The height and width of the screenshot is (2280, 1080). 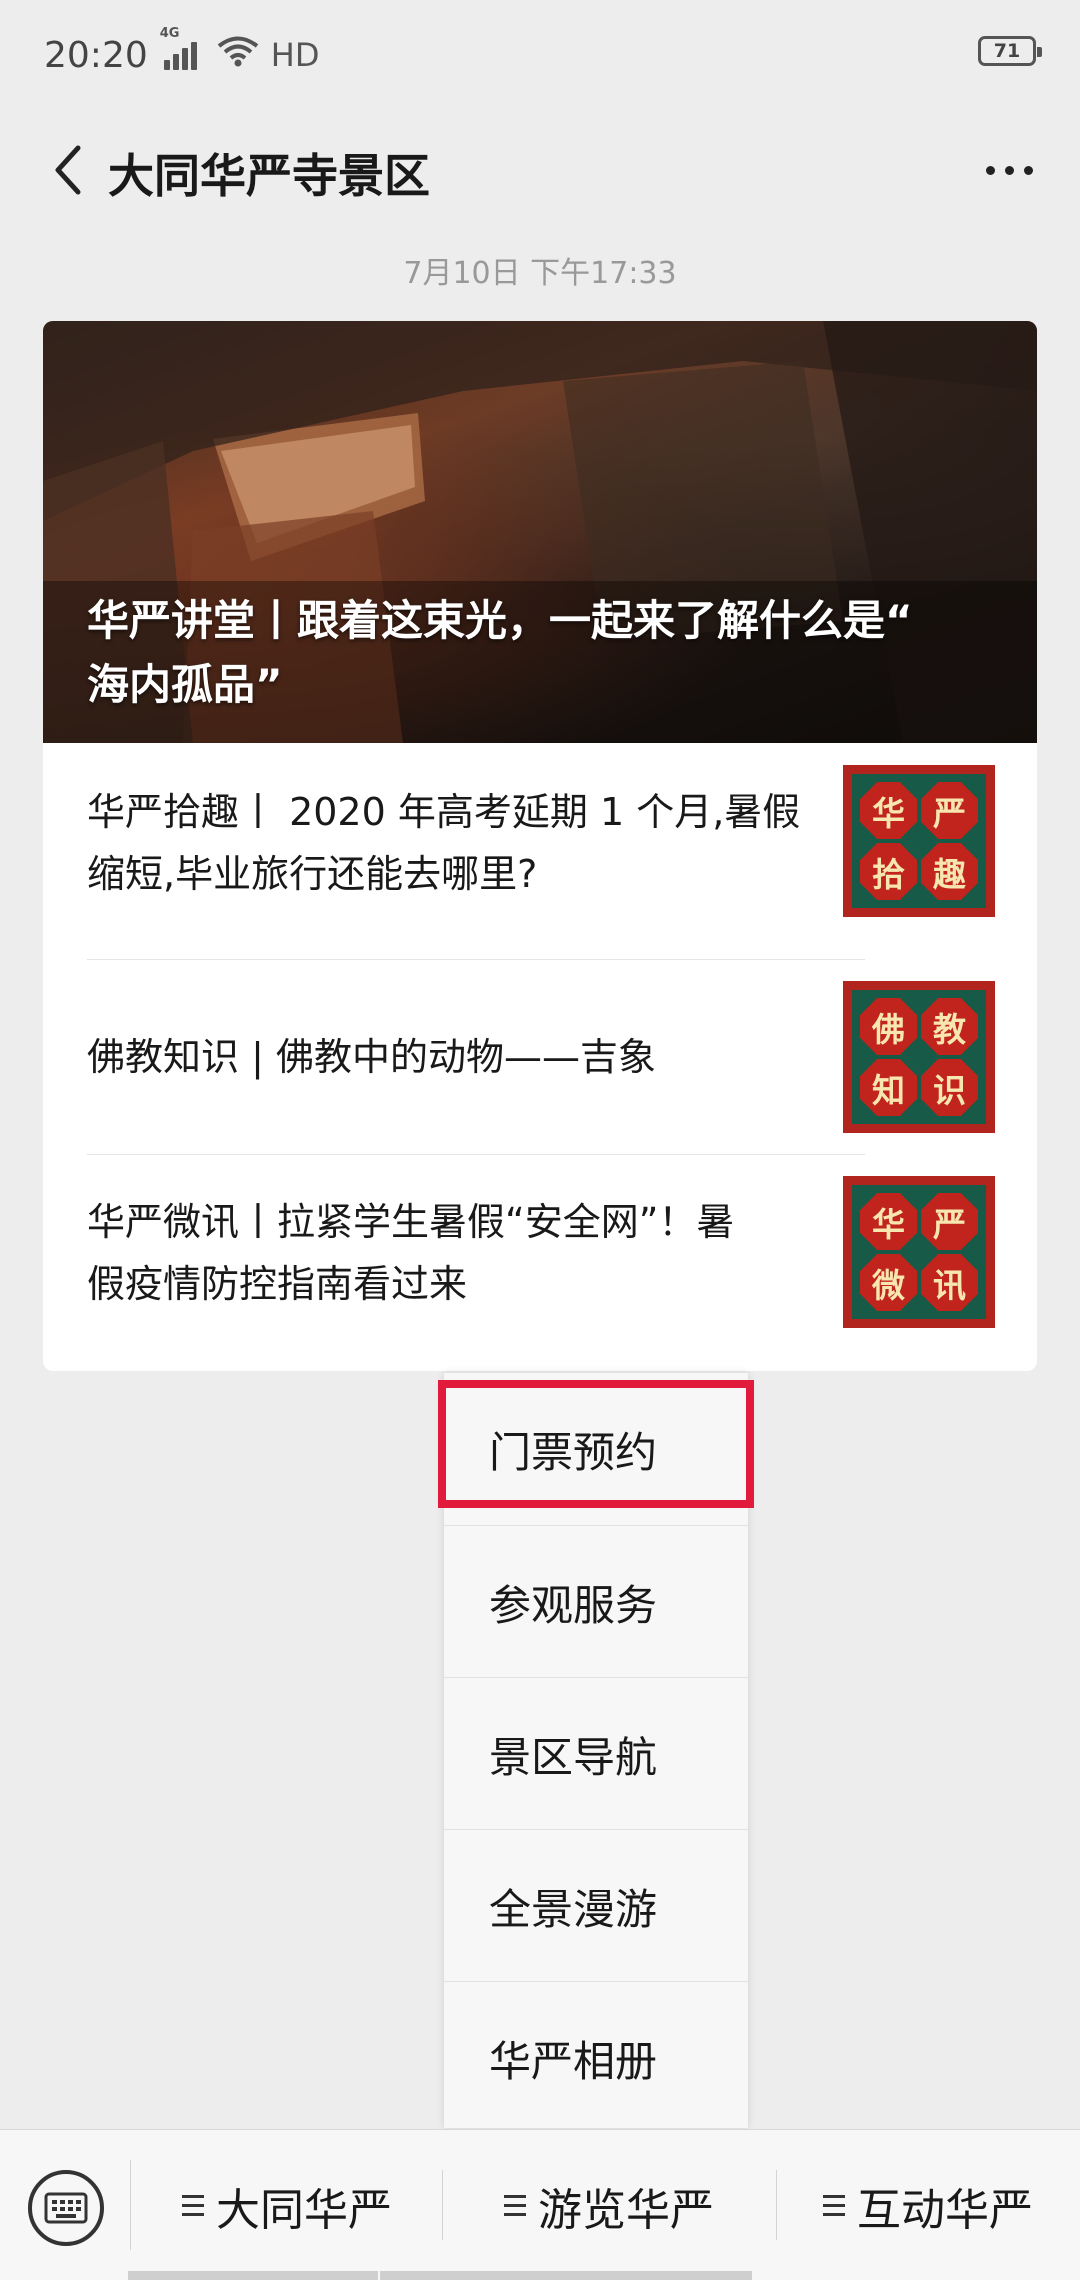 I want to click on article-title: 佛教知识 | 佛教中的动物——吉象, so click(x=371, y=1057).